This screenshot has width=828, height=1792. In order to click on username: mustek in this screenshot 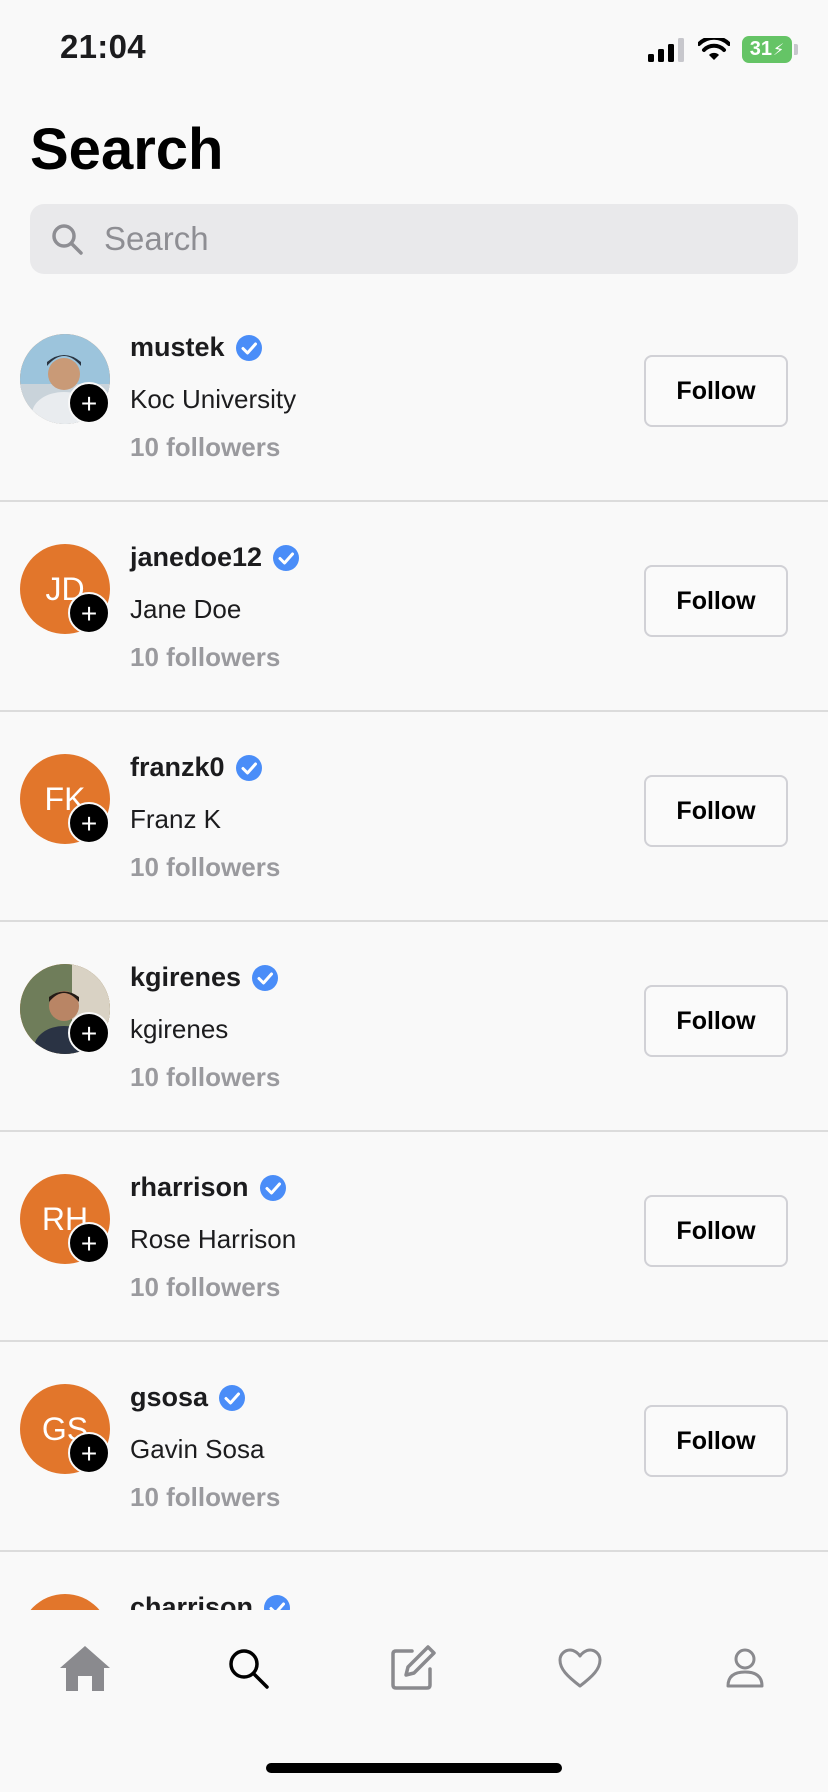, I will do `click(177, 347)`.